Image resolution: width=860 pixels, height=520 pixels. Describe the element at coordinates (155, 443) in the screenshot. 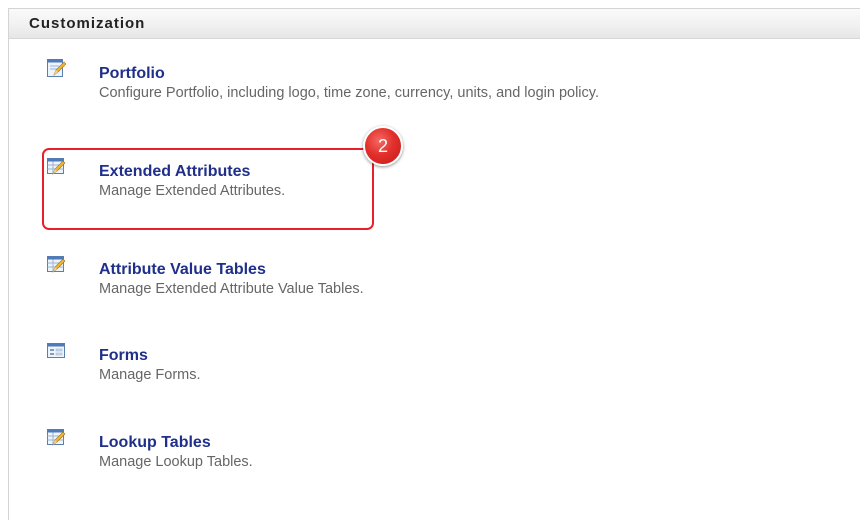

I see `item-title-lookup-tables: Lookup Tables` at that location.